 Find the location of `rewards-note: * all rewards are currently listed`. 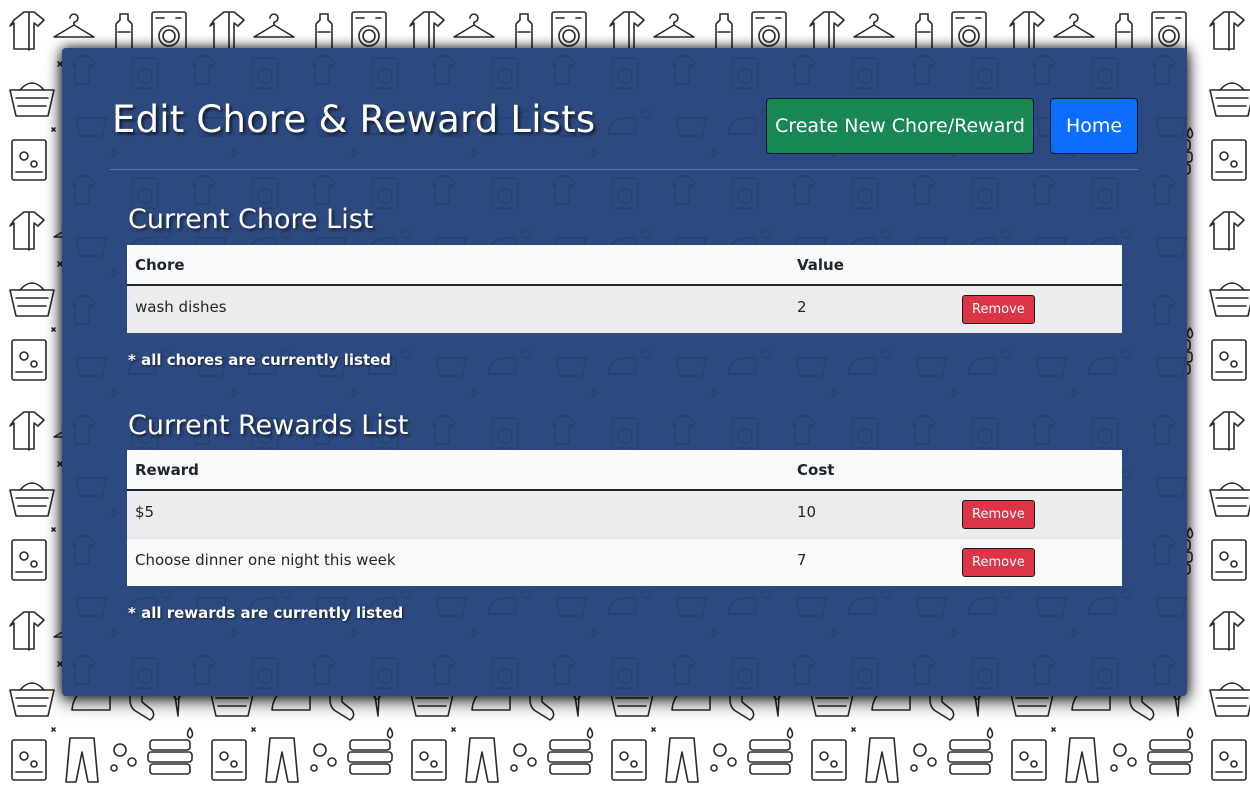

rewards-note: * all rewards are currently listed is located at coordinates (266, 613).